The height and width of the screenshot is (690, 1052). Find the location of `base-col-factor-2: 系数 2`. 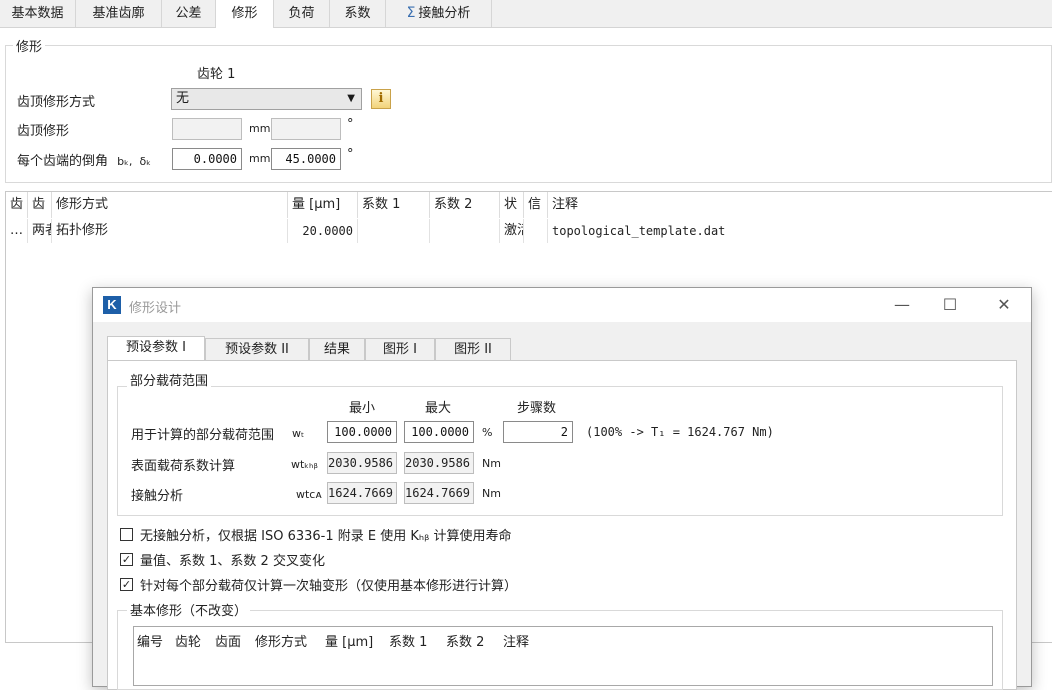

base-col-factor-2: 系数 2 is located at coordinates (465, 640).